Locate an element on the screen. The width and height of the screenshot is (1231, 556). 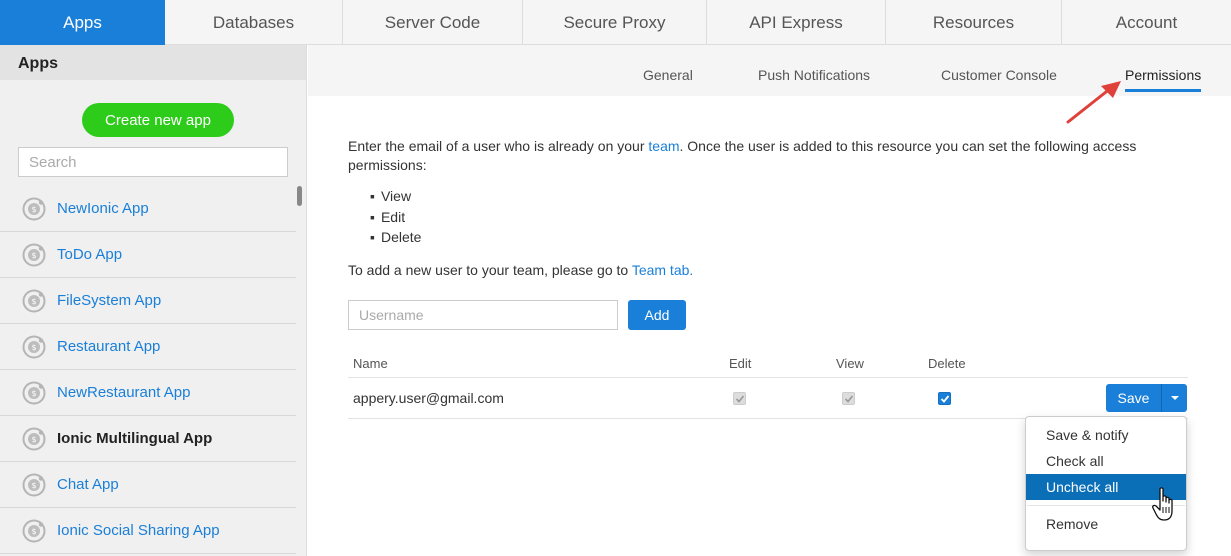
list-item: $ Restaurant App is located at coordinates (148, 347).